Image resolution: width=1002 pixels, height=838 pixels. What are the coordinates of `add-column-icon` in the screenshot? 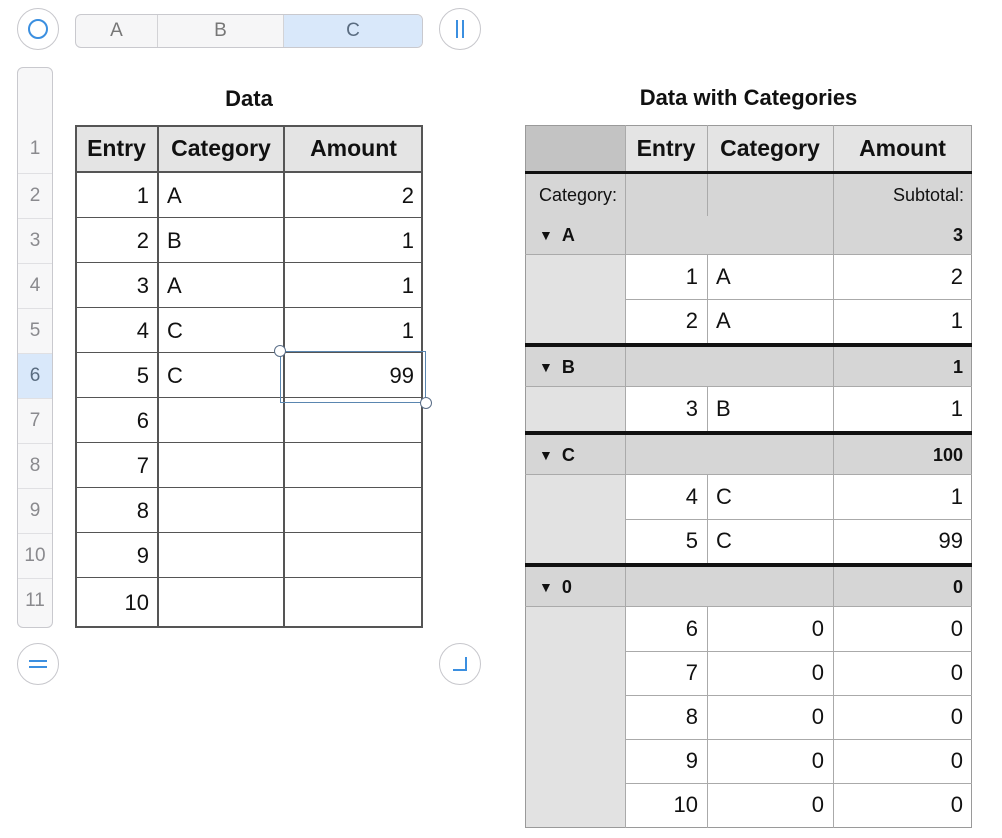 It's located at (460, 29).